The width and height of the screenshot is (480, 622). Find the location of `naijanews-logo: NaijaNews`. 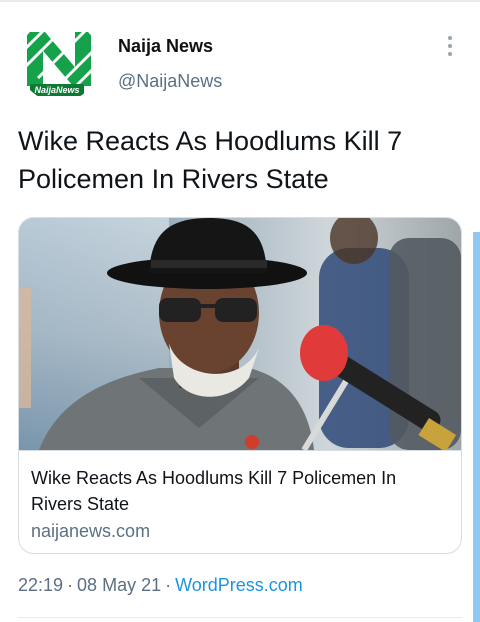

naijanews-logo: NaijaNews is located at coordinates (59, 61).